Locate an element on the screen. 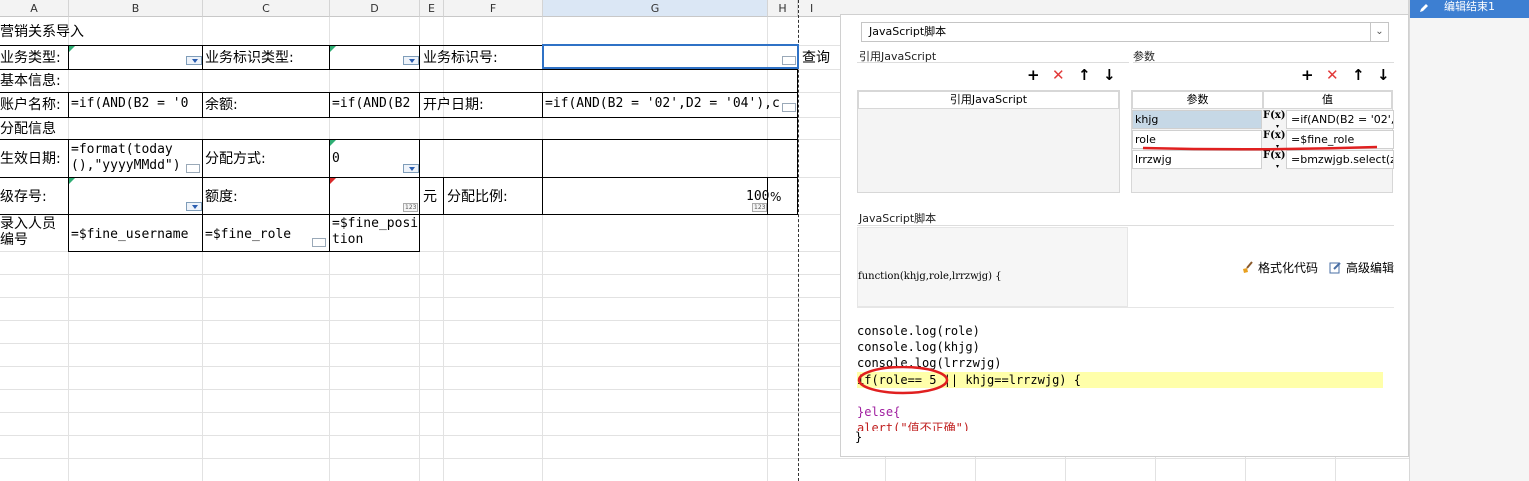 The width and height of the screenshot is (1529, 481). finish-edit-button: 编辑结束1 is located at coordinates (1469, 9).